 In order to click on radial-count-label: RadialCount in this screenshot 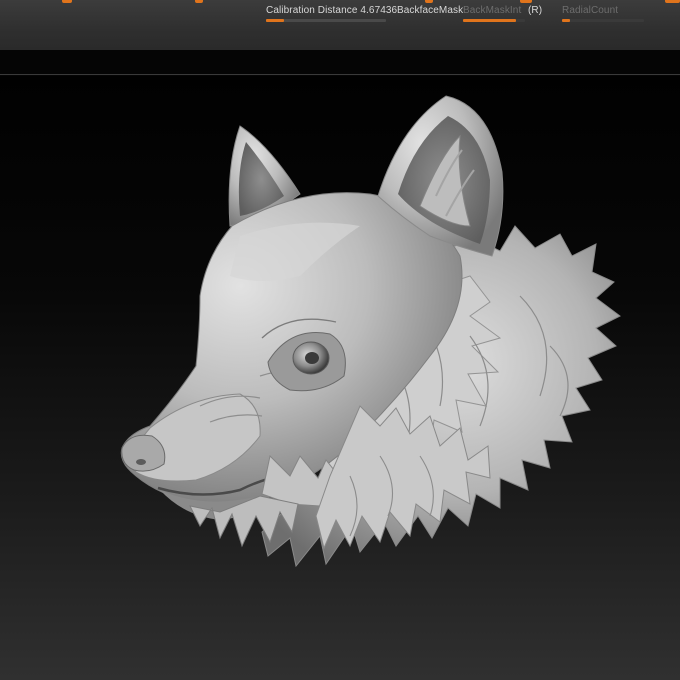, I will do `click(590, 10)`.